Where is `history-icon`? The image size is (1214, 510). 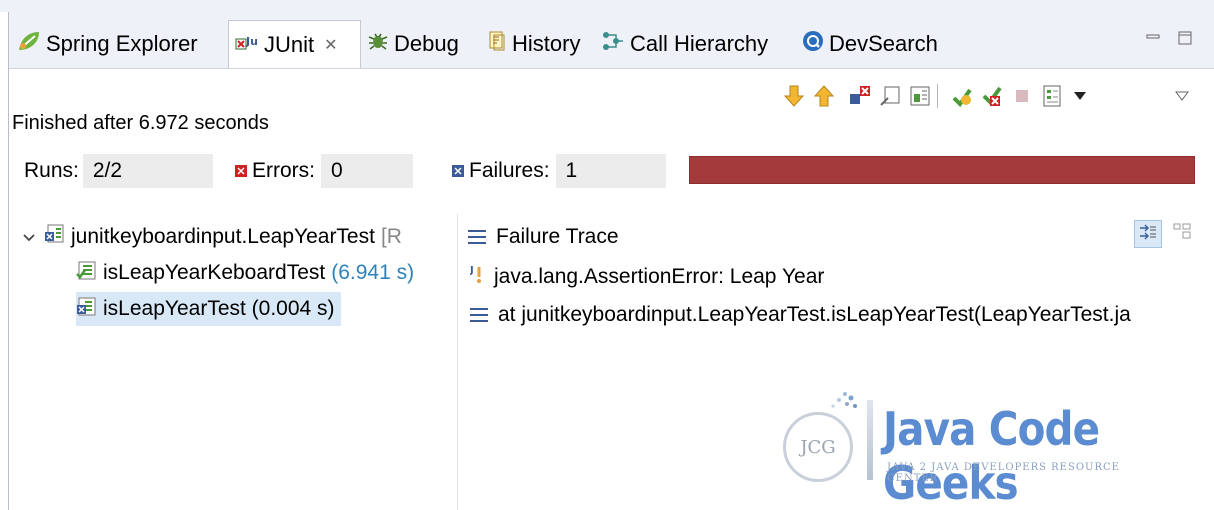
history-icon is located at coordinates (497, 44).